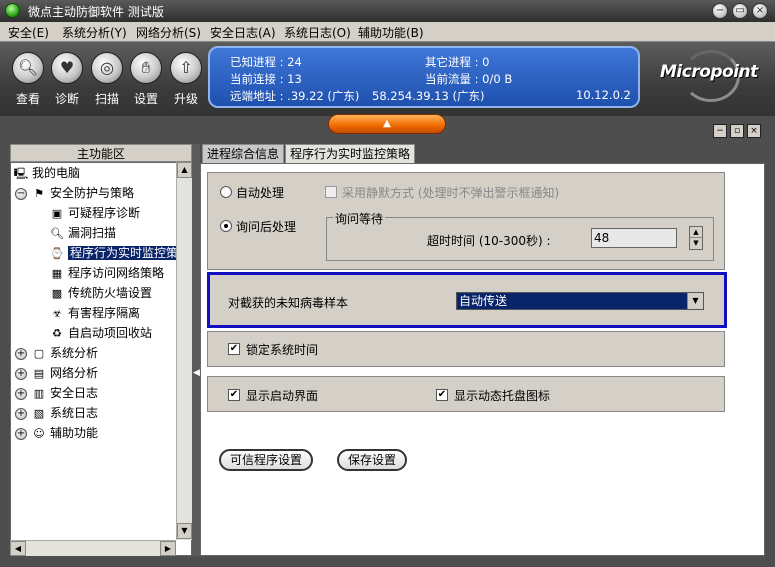 This screenshot has width=775, height=567. What do you see at coordinates (56, 353) in the screenshot?
I see `tree-item-system-analysis: + ▢ 系统分析` at bounding box center [56, 353].